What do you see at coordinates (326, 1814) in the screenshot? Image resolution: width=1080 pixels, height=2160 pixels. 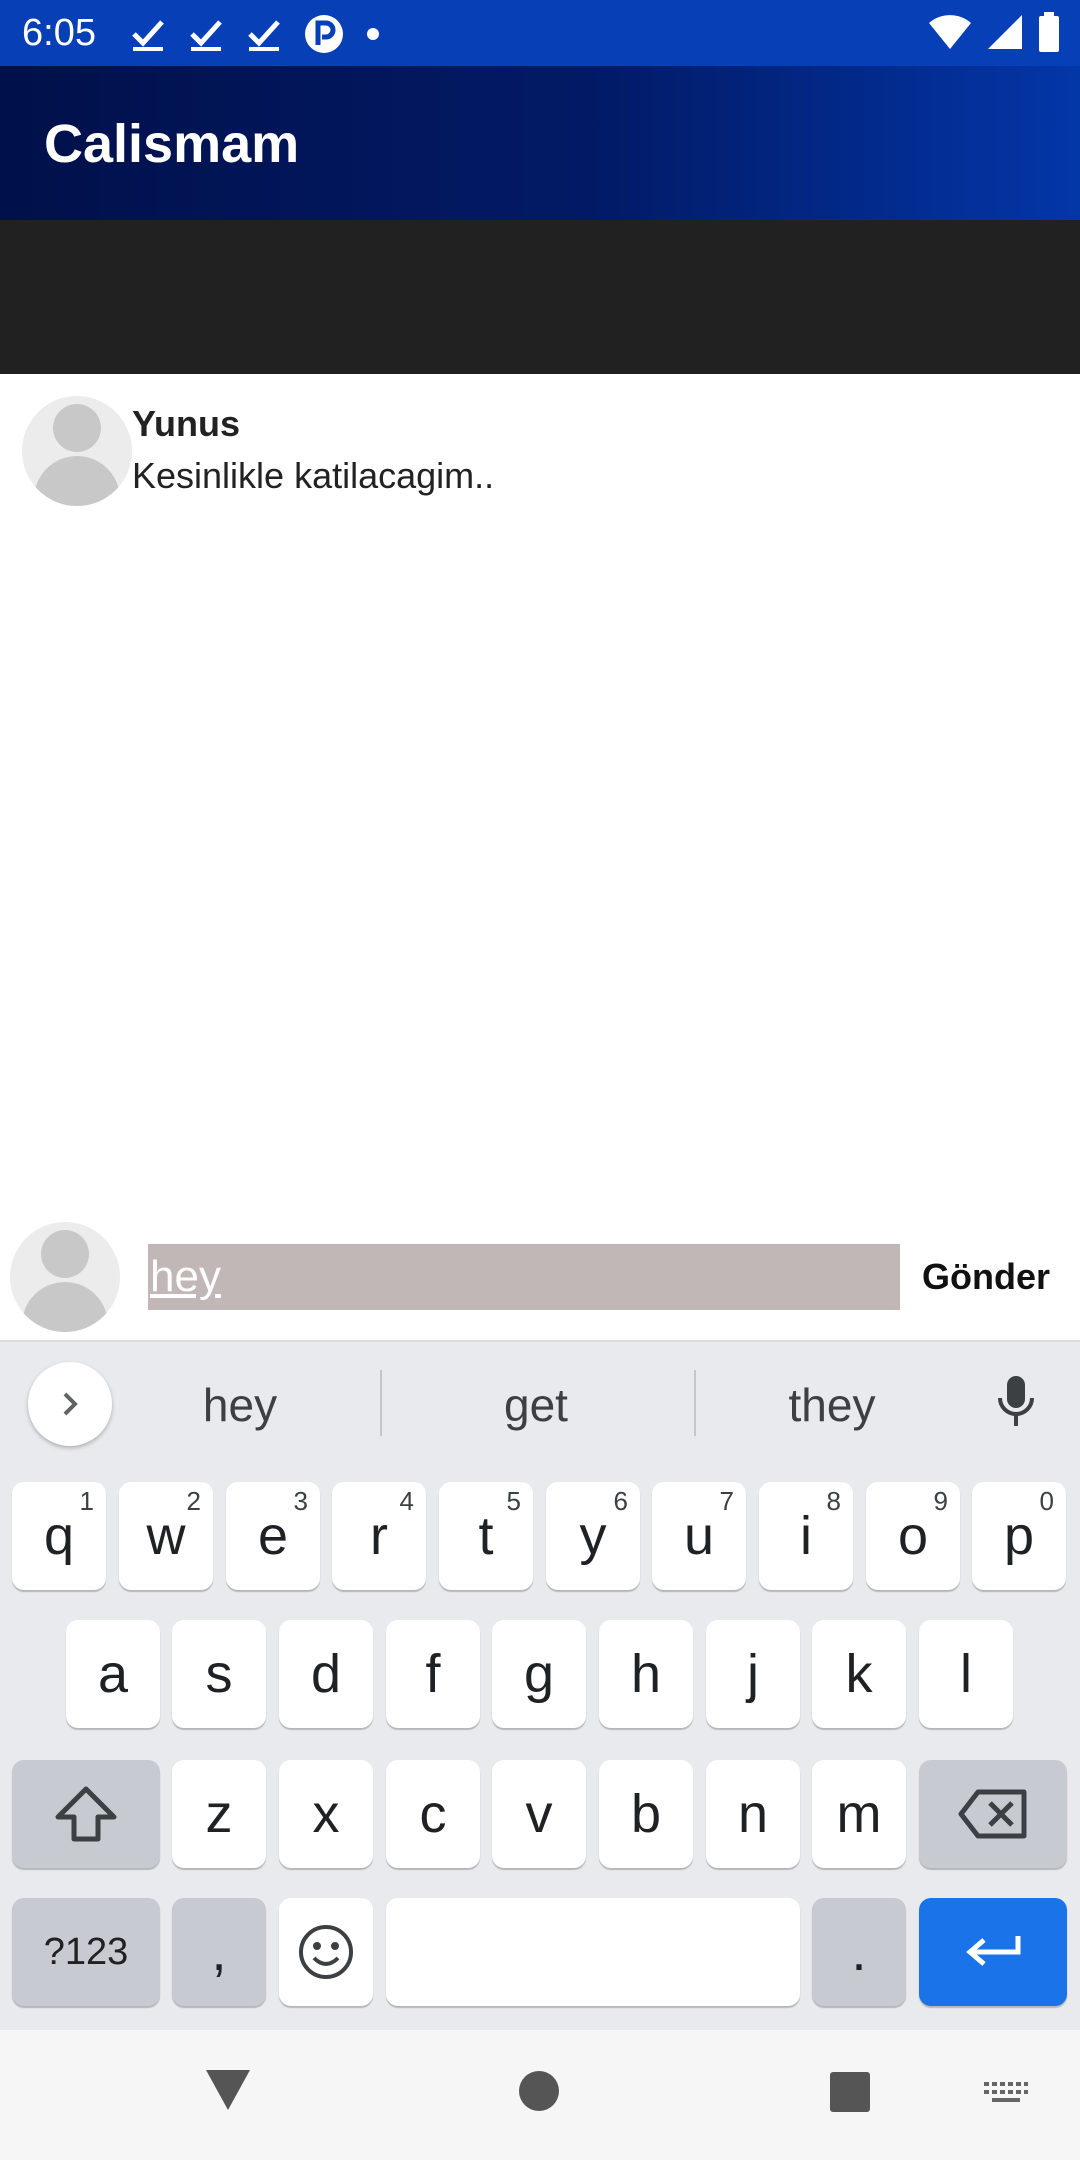 I see `key-x: x` at bounding box center [326, 1814].